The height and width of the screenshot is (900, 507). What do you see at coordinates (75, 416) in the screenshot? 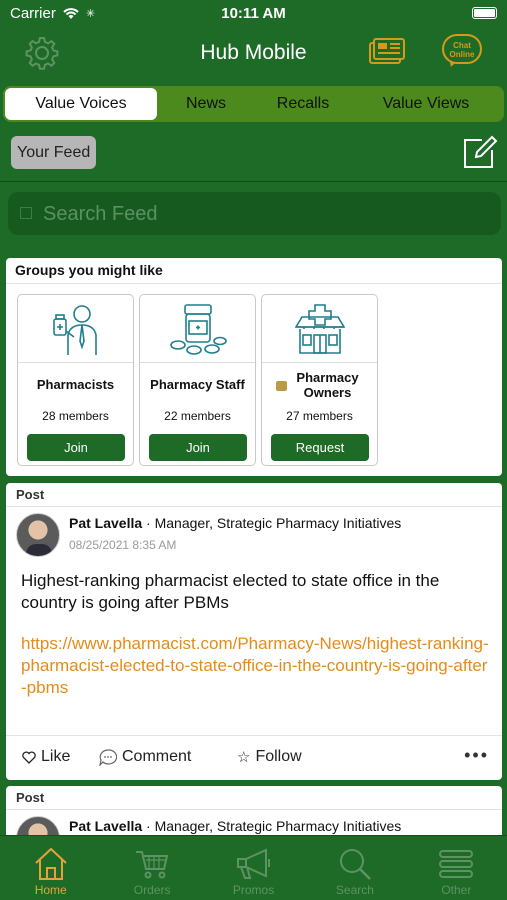
I see `group-member-count: 28 members` at bounding box center [75, 416].